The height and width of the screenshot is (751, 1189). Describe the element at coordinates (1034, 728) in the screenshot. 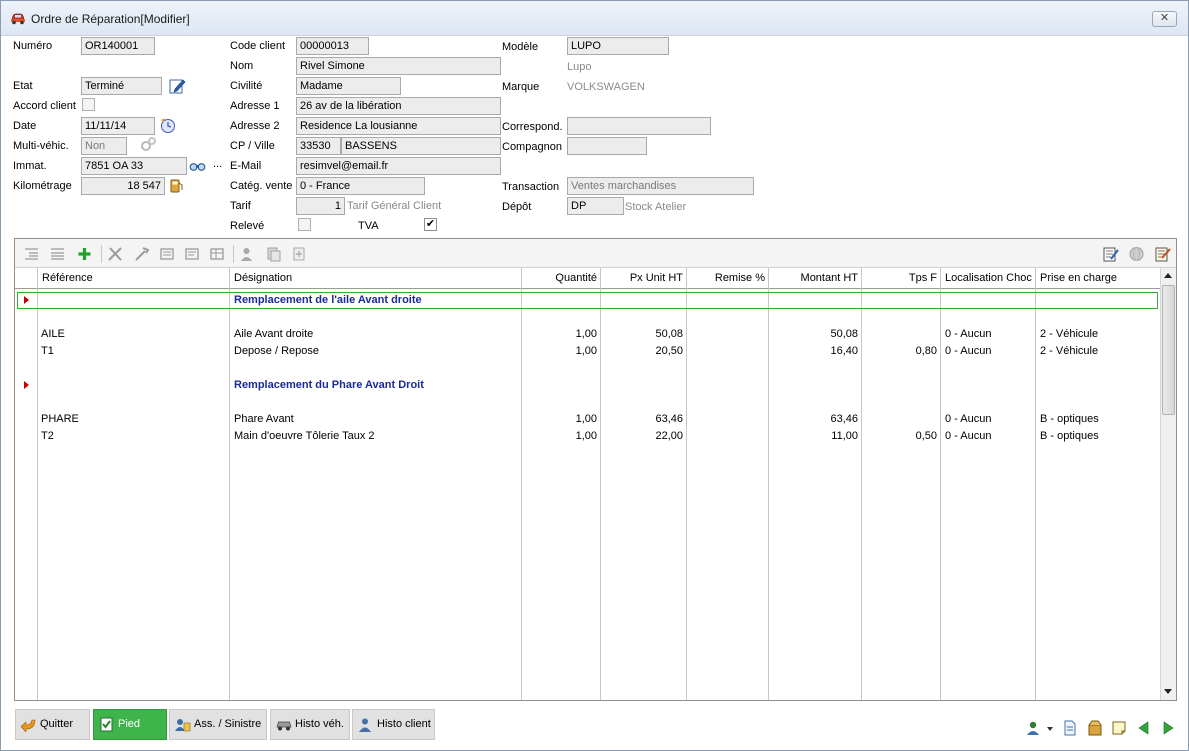

I see `user-online-icon` at that location.